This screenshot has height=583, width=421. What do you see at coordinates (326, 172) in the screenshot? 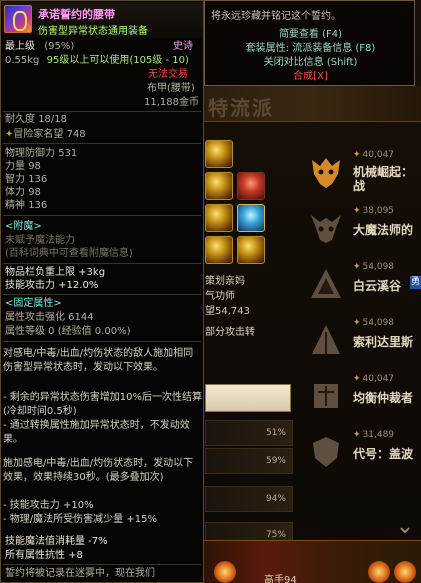
I see `demon-skull-icon` at bounding box center [326, 172].